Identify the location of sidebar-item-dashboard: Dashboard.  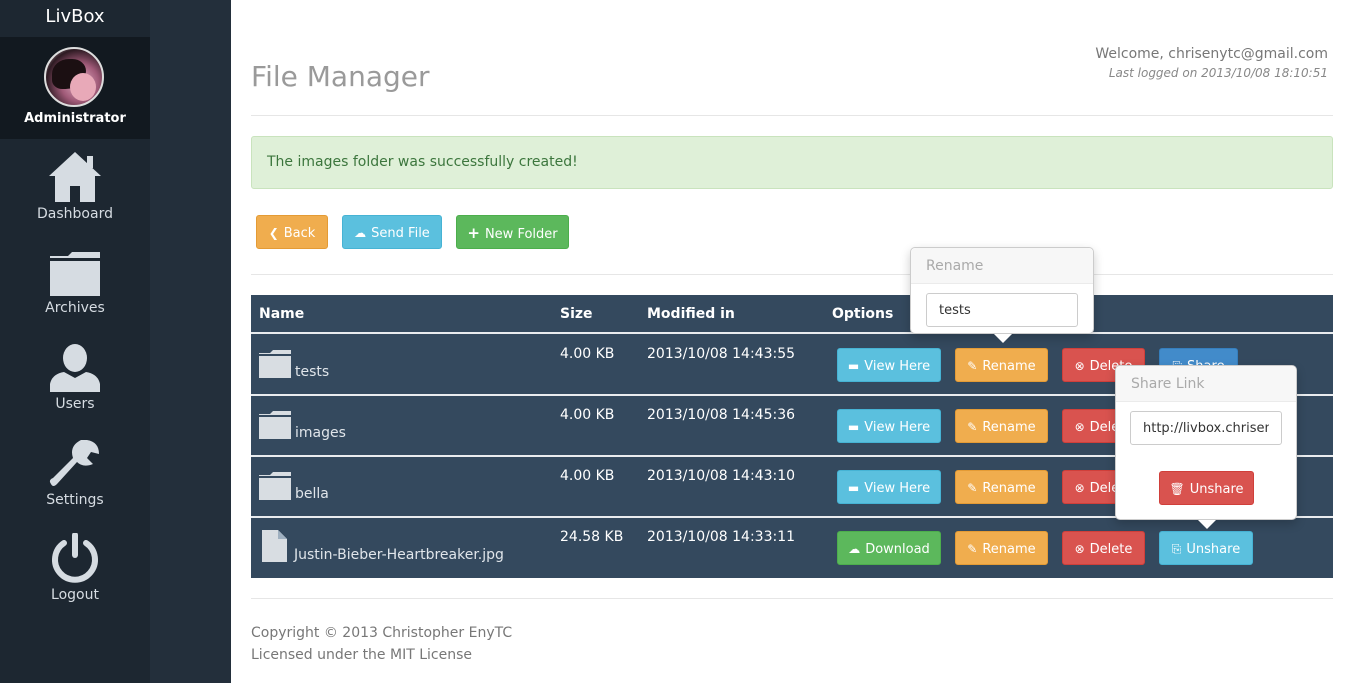
(75, 187).